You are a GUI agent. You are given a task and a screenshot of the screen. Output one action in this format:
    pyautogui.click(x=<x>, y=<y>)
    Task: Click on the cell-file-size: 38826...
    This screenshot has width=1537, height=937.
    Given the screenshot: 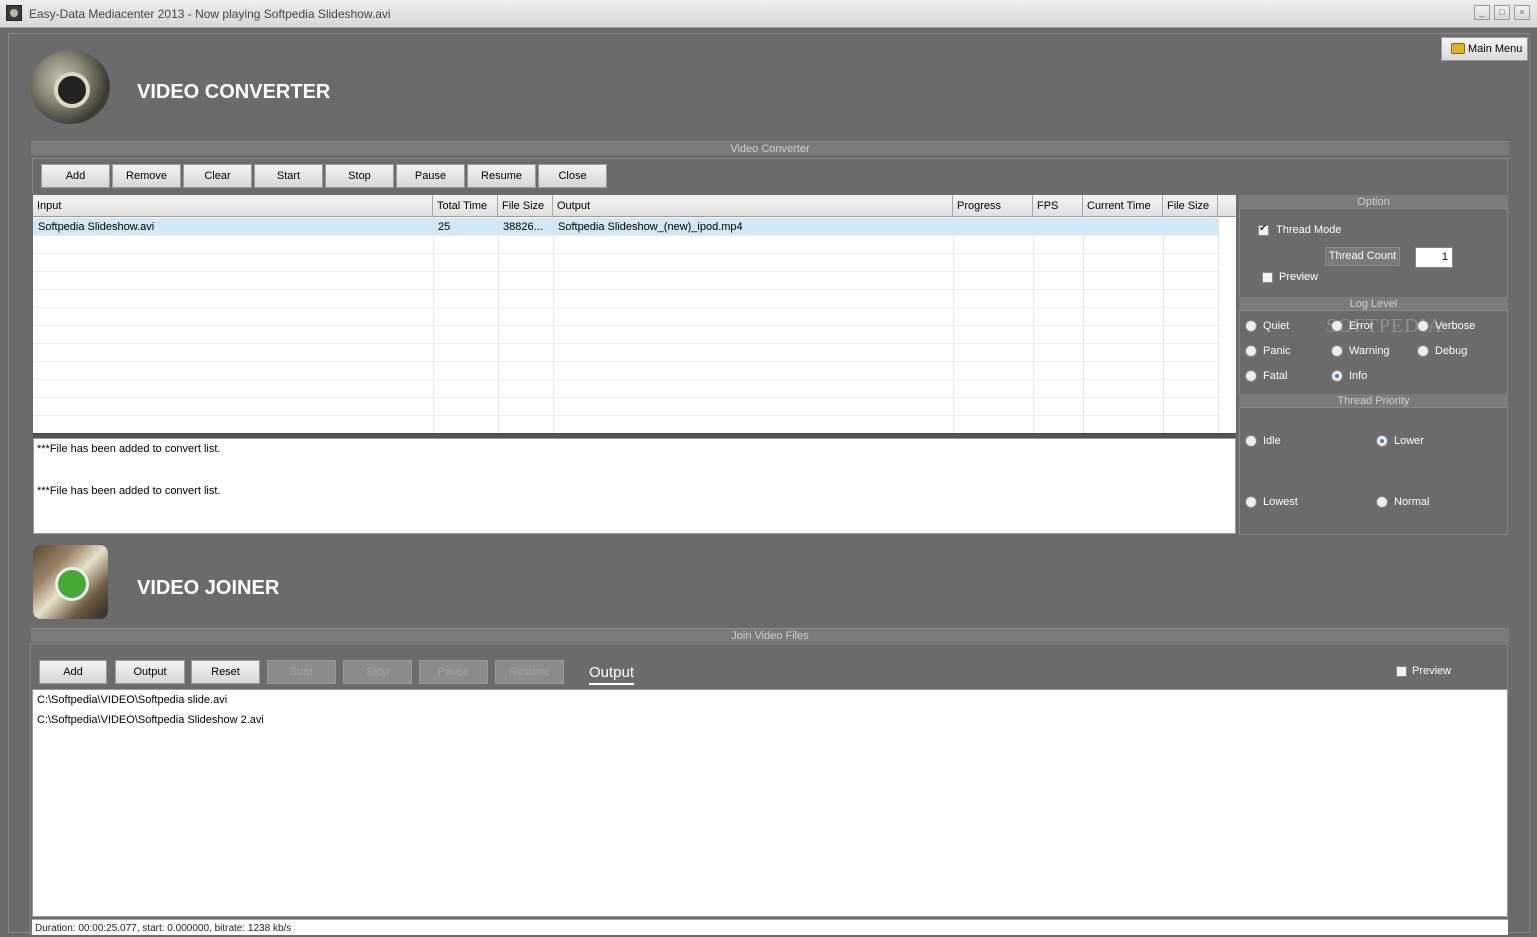 What is the action you would take?
    pyautogui.click(x=523, y=227)
    